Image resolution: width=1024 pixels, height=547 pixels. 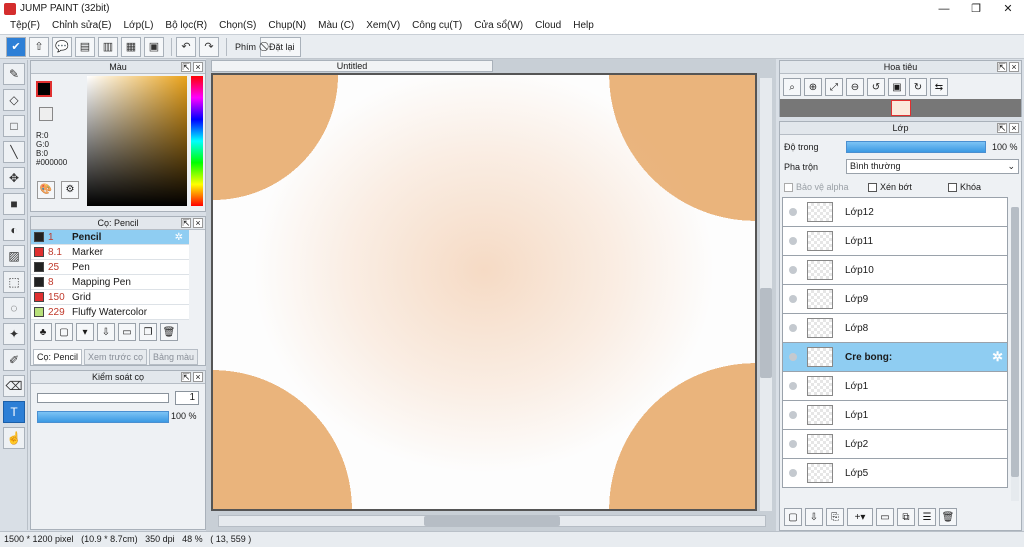 I want to click on layer-row: Lớp8, so click(x=895, y=328).